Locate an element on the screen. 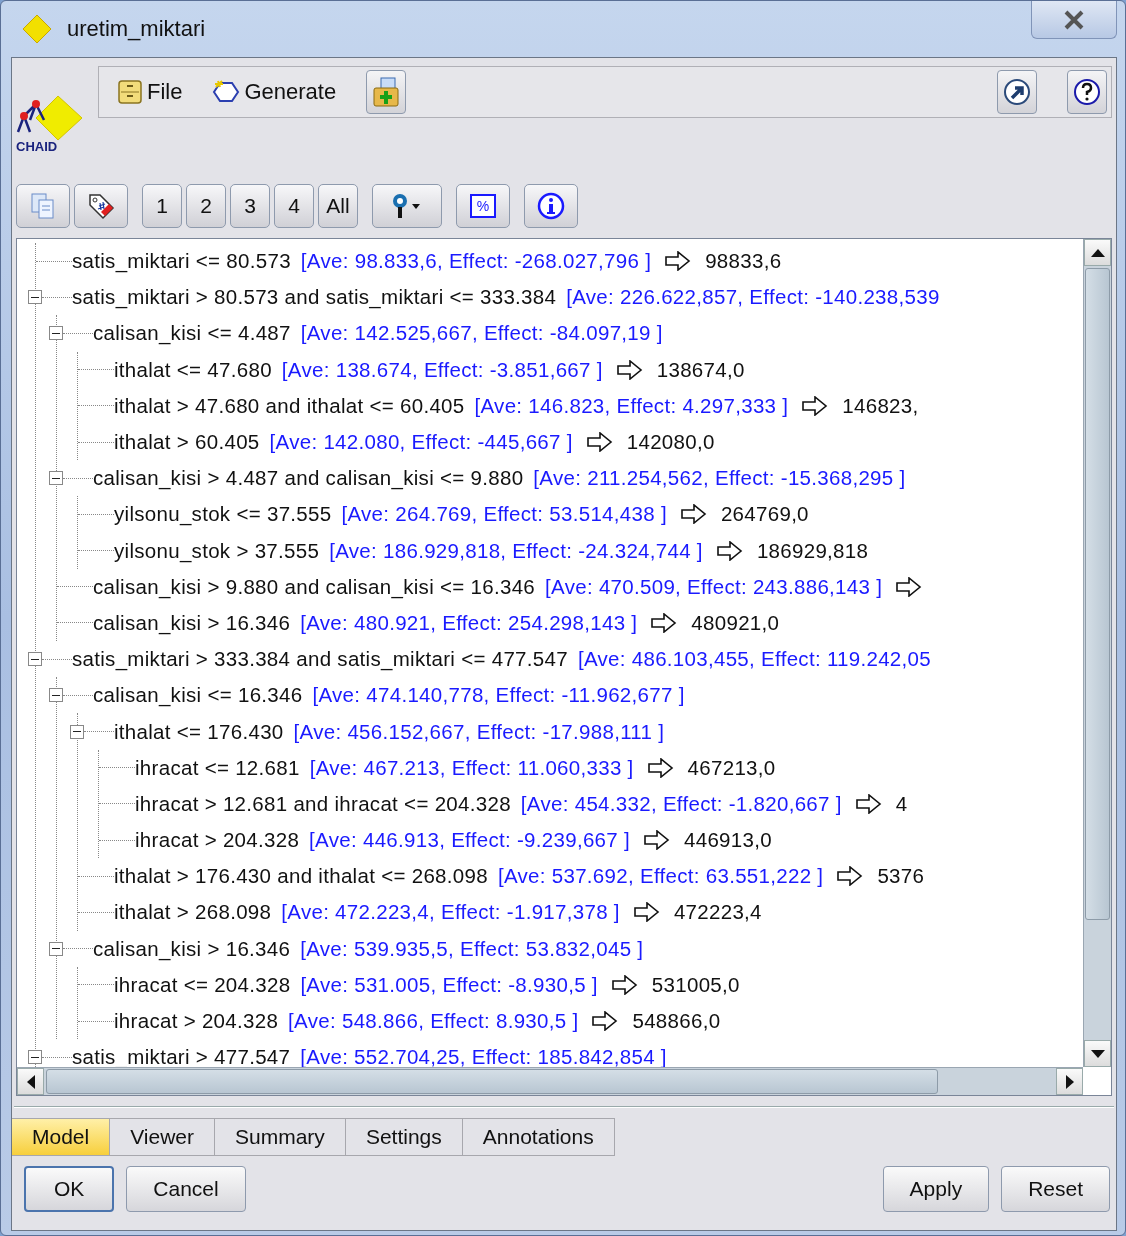 This screenshot has height=1236, width=1126. diamond-icon is located at coordinates (37, 29).